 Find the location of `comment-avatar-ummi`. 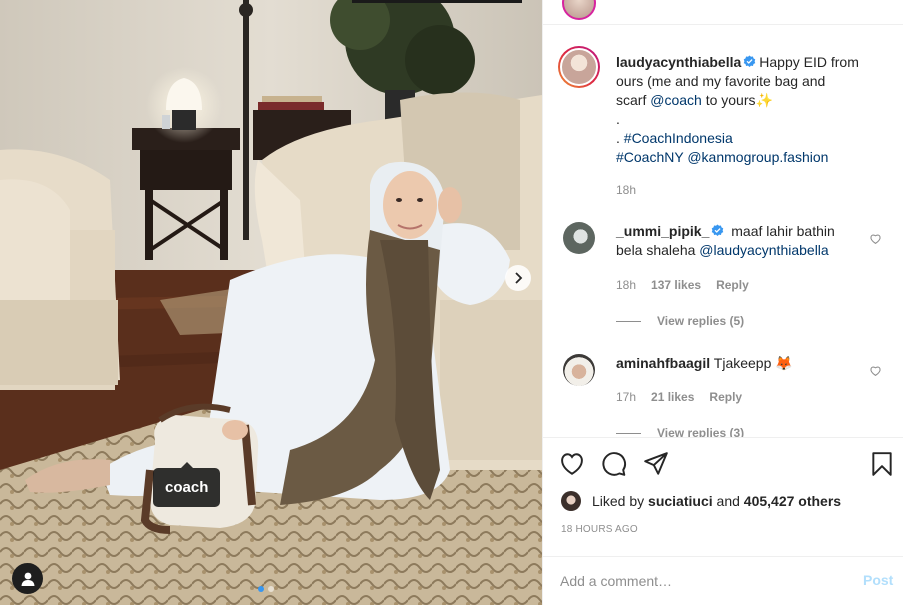

comment-avatar-ummi is located at coordinates (579, 238).